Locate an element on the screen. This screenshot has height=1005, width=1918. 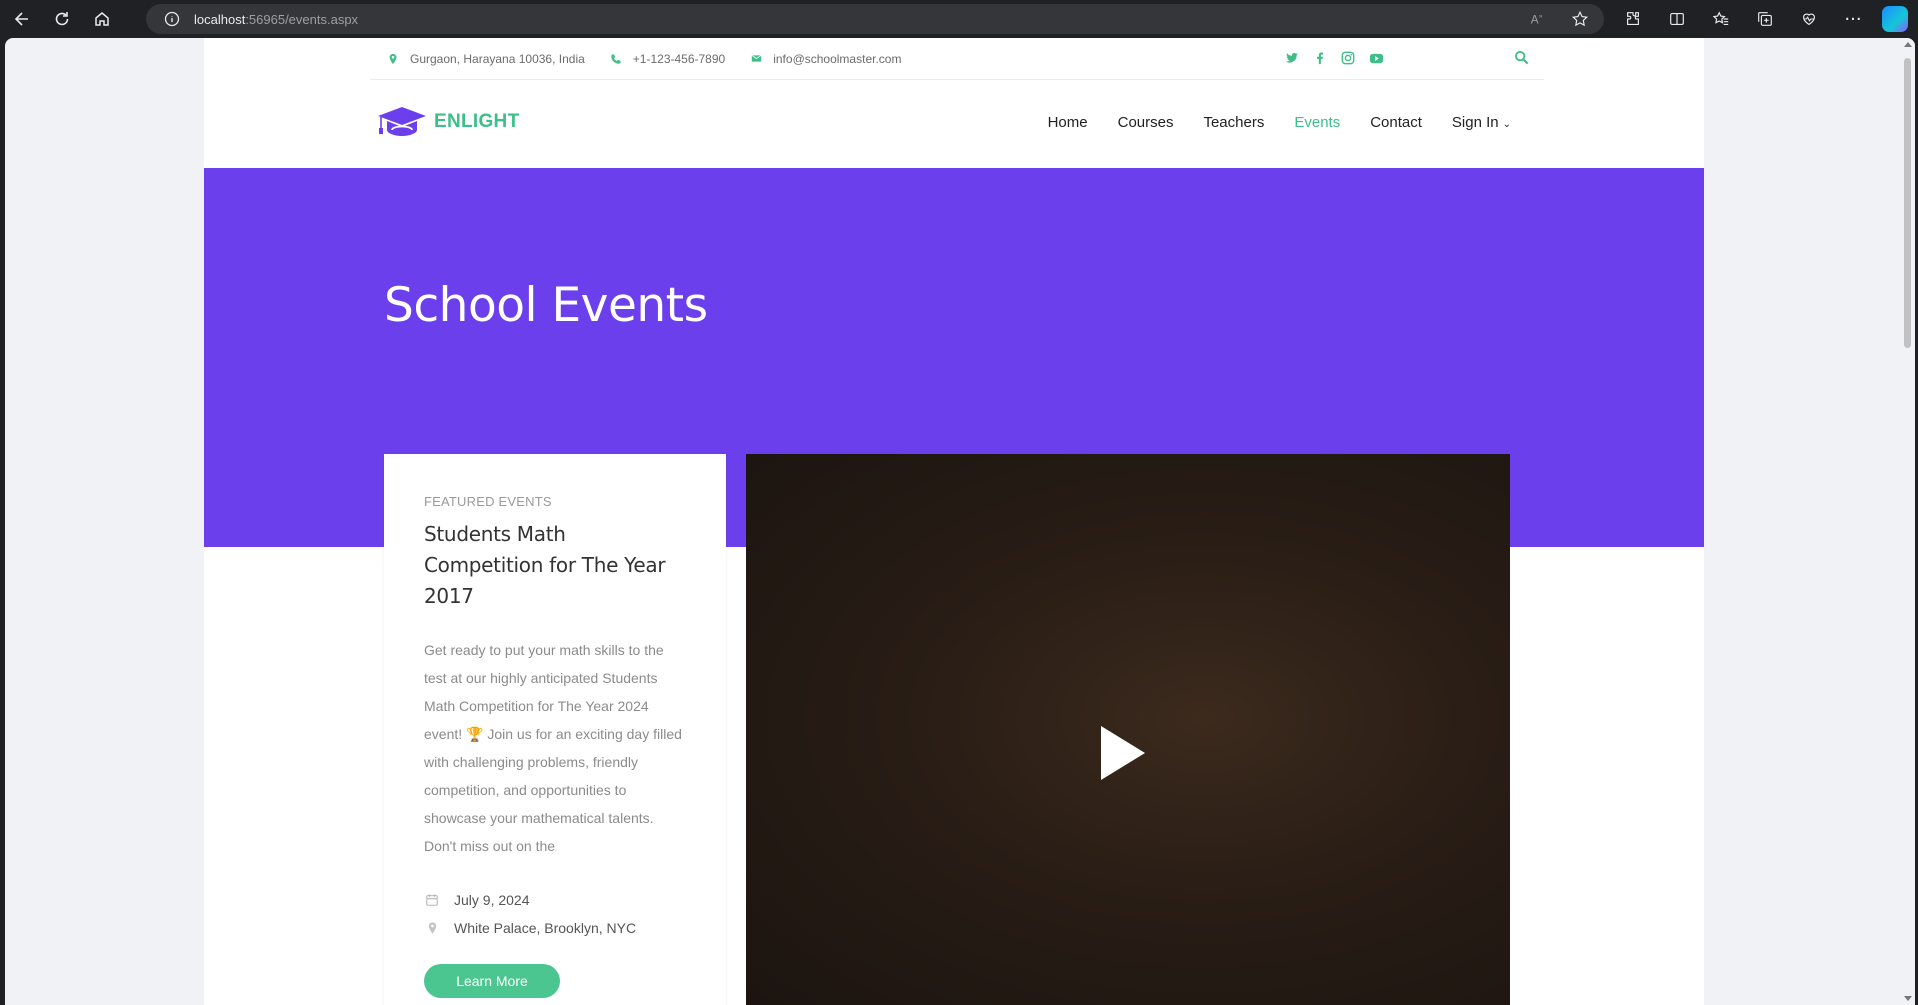
read-aloud-icon: A» is located at coordinates (1538, 19).